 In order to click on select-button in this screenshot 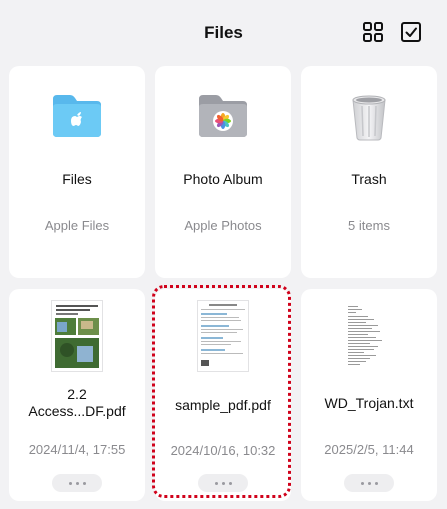, I will do `click(412, 33)`.